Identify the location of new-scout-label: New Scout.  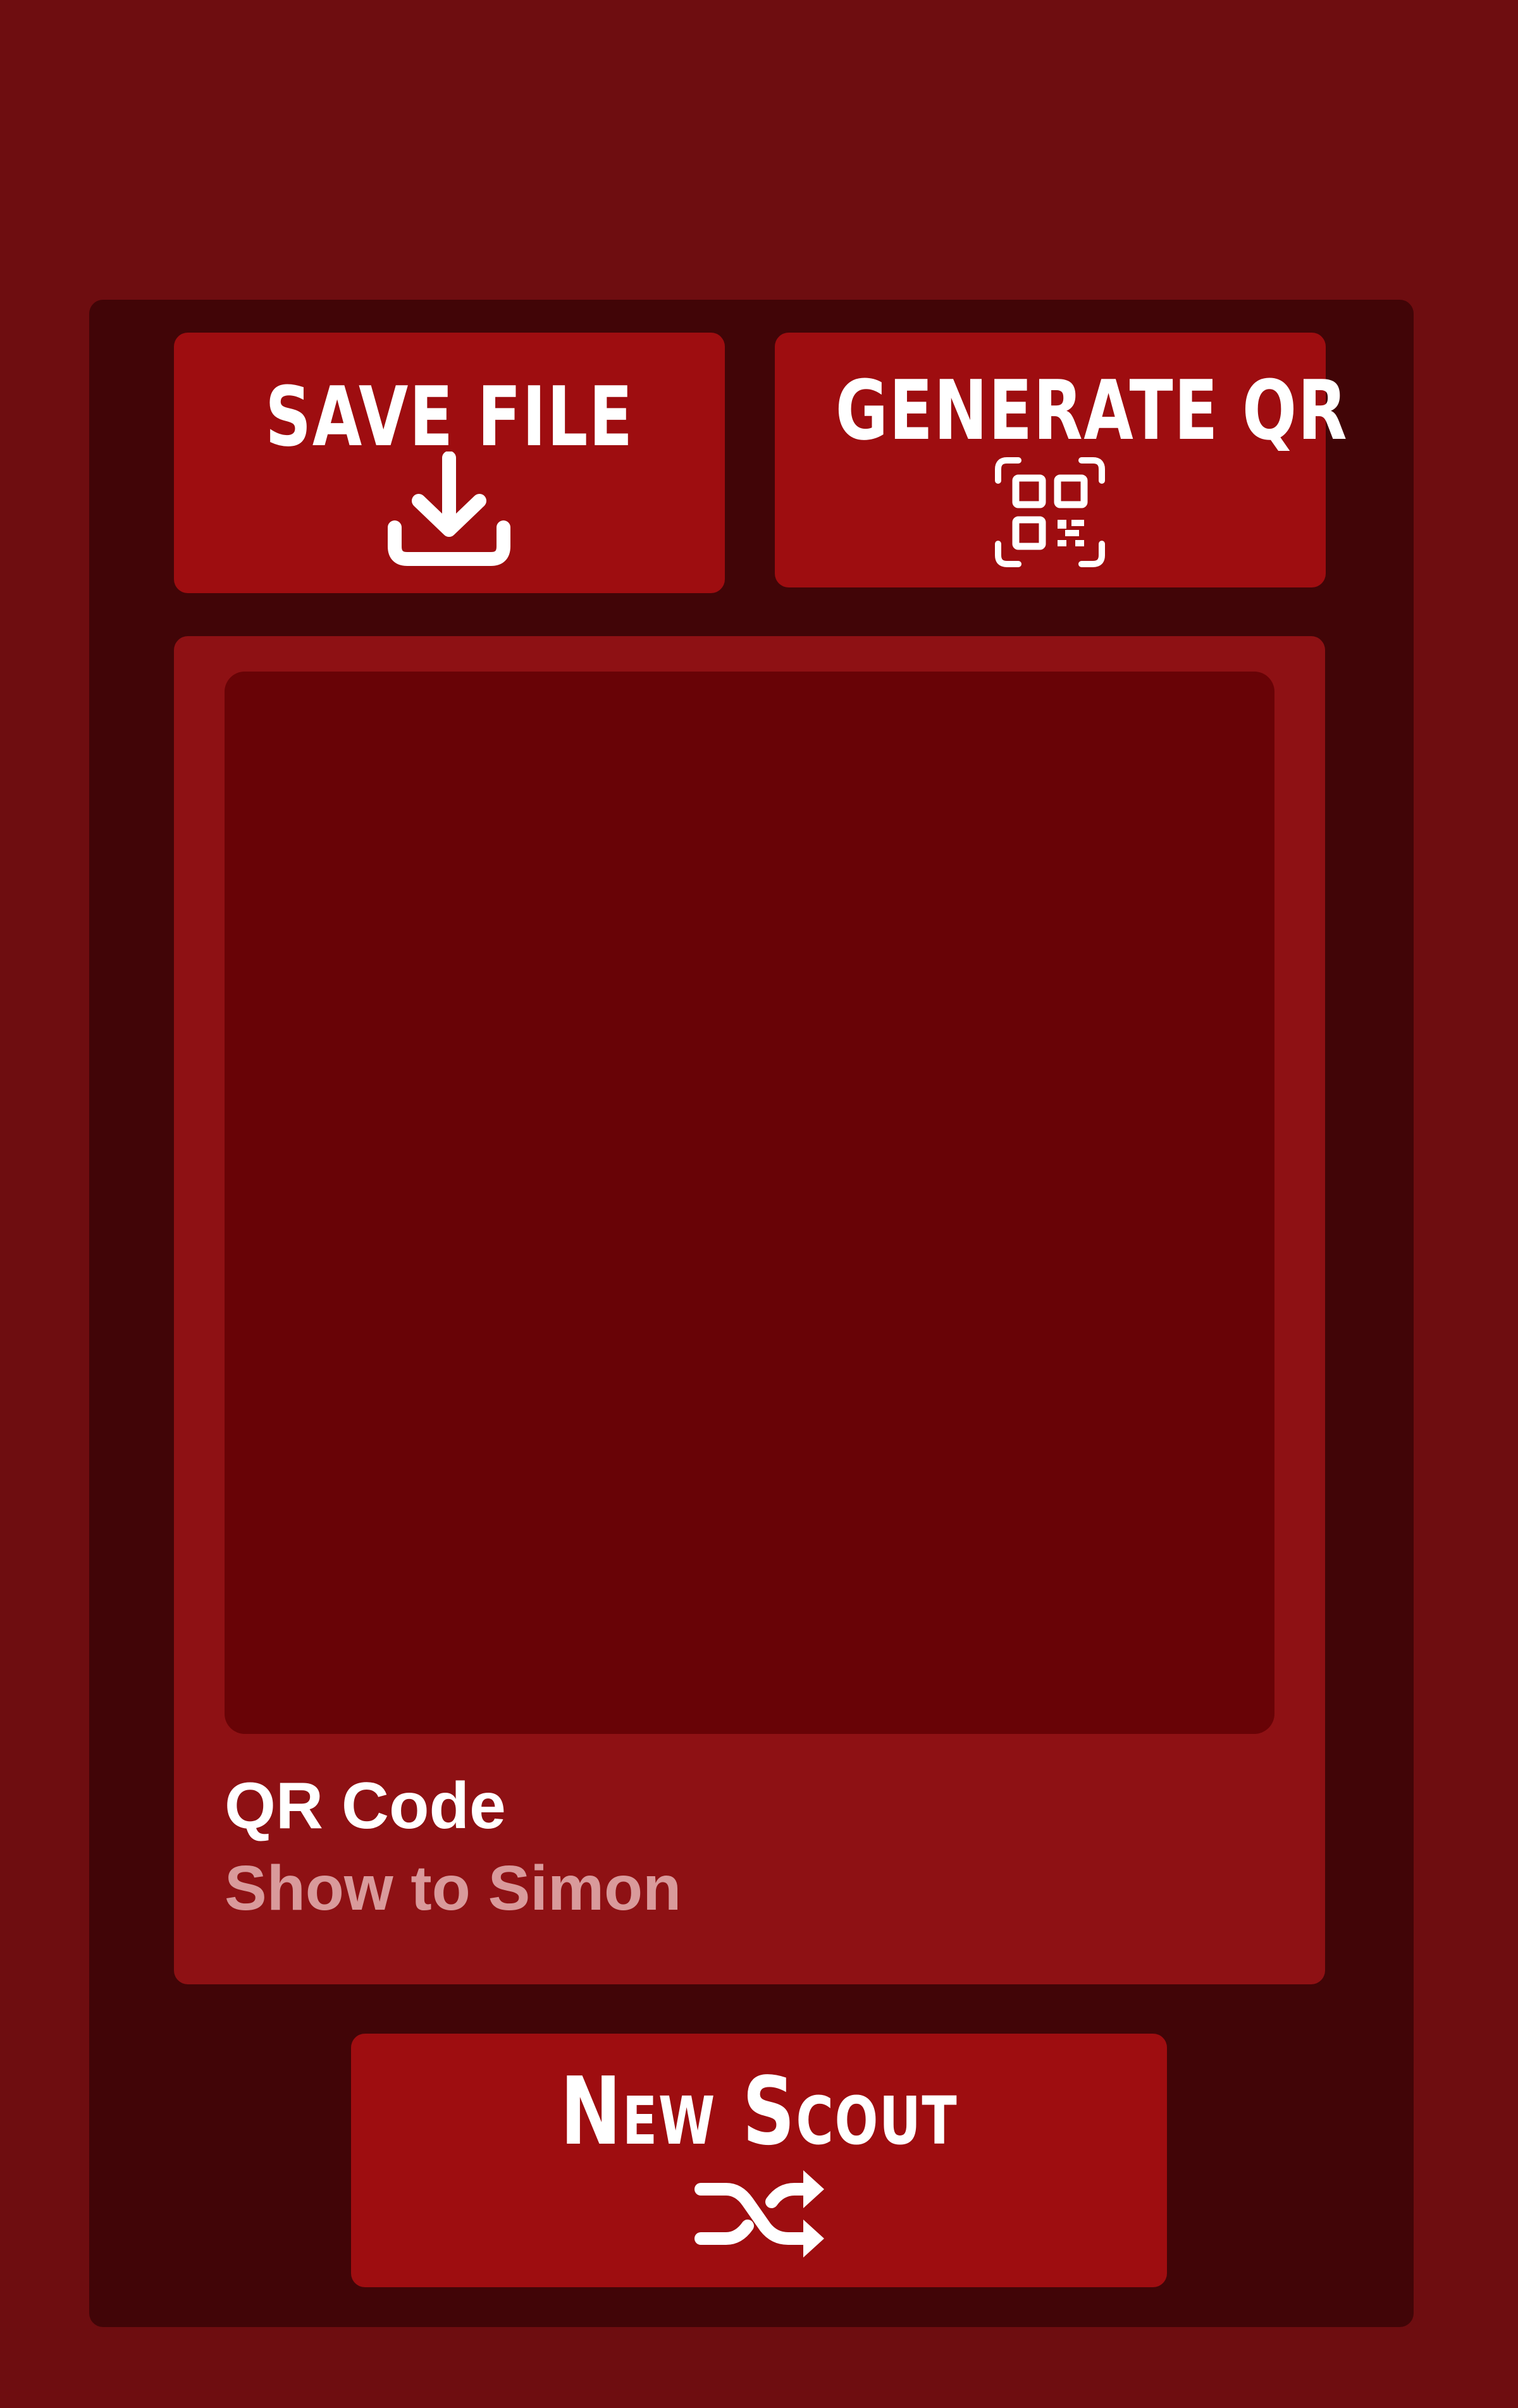
(759, 2111).